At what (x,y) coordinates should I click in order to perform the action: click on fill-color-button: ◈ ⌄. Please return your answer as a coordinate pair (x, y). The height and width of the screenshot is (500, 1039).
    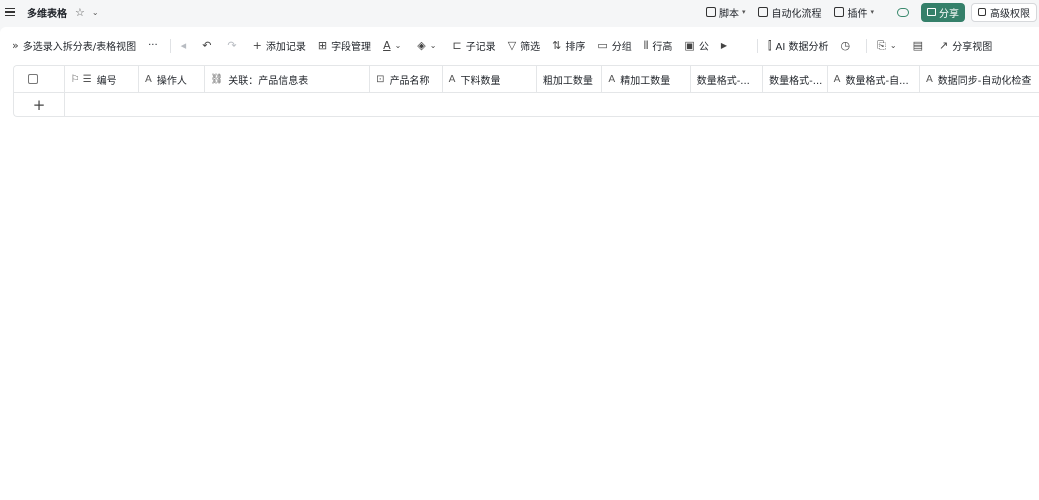
    Looking at the image, I should click on (428, 45).